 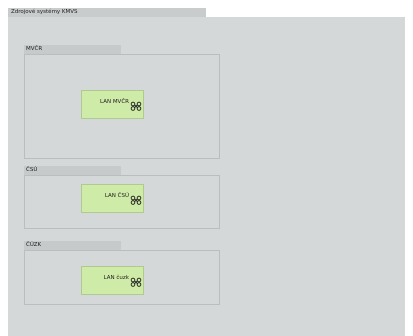 What do you see at coordinates (72, 170) in the screenshot?
I see `group-tab-csu: ČSÚ` at bounding box center [72, 170].